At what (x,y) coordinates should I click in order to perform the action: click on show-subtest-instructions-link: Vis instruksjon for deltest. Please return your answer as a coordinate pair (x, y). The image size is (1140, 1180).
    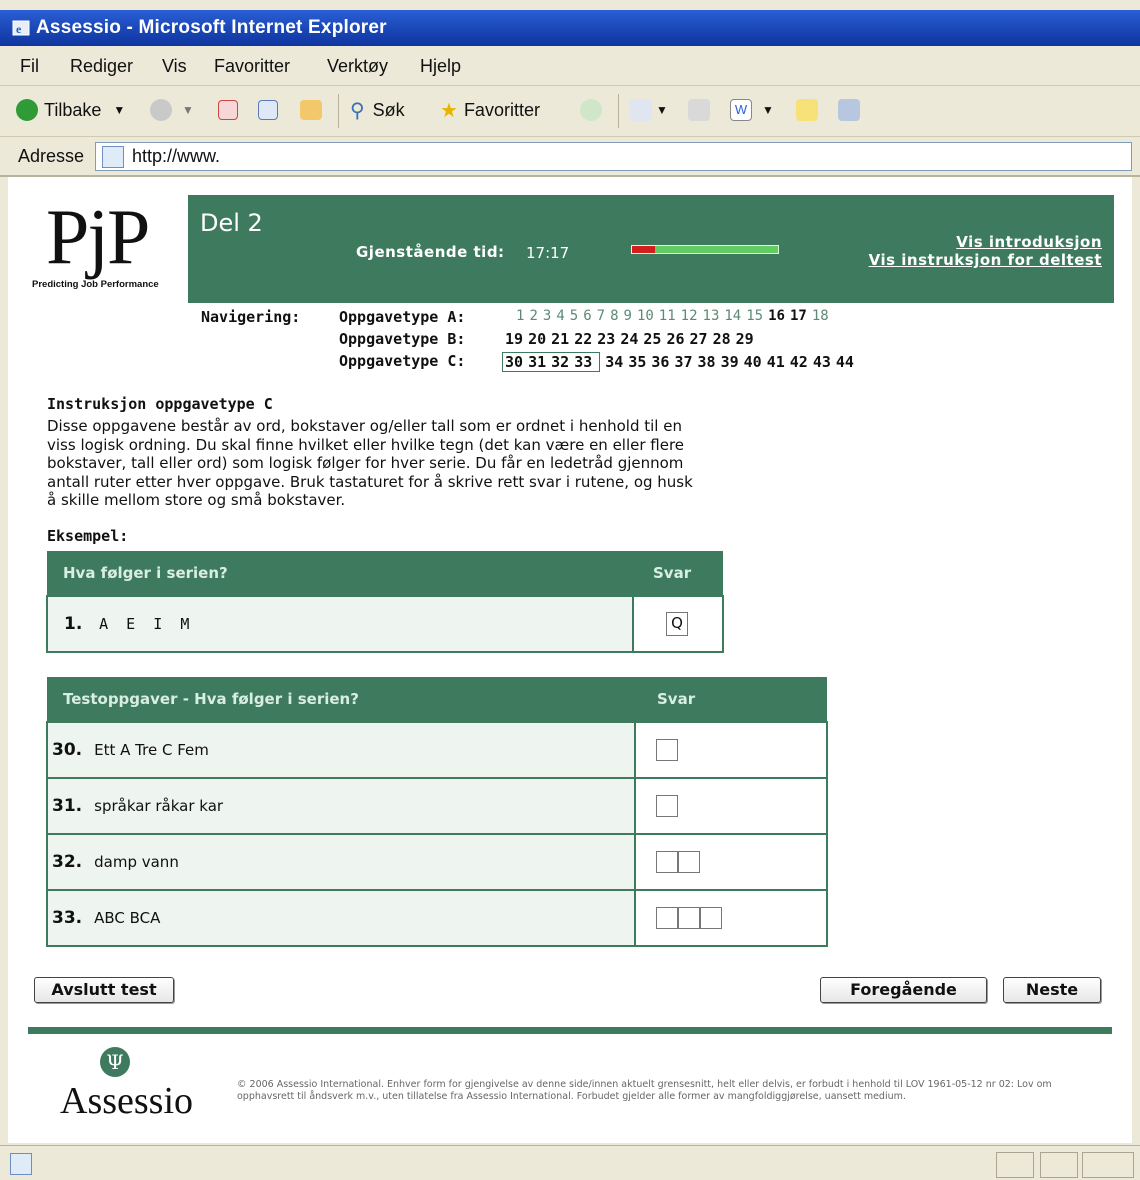
    Looking at the image, I should click on (985, 260).